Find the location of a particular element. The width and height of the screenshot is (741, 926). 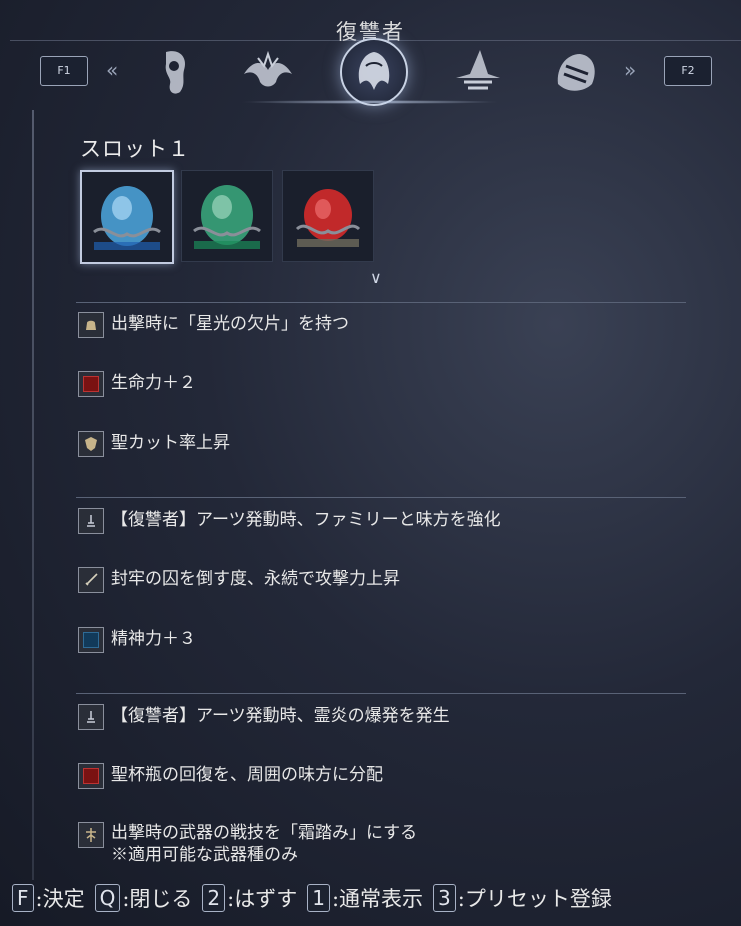

remove-key: 2 is located at coordinates (214, 898).